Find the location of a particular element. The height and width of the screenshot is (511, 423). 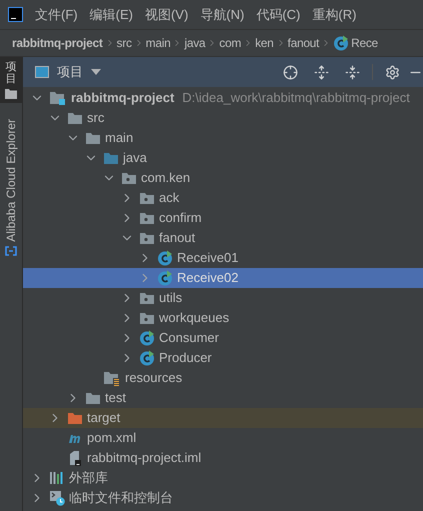

tree-label: 临时文件和控制台 is located at coordinates (121, 498).